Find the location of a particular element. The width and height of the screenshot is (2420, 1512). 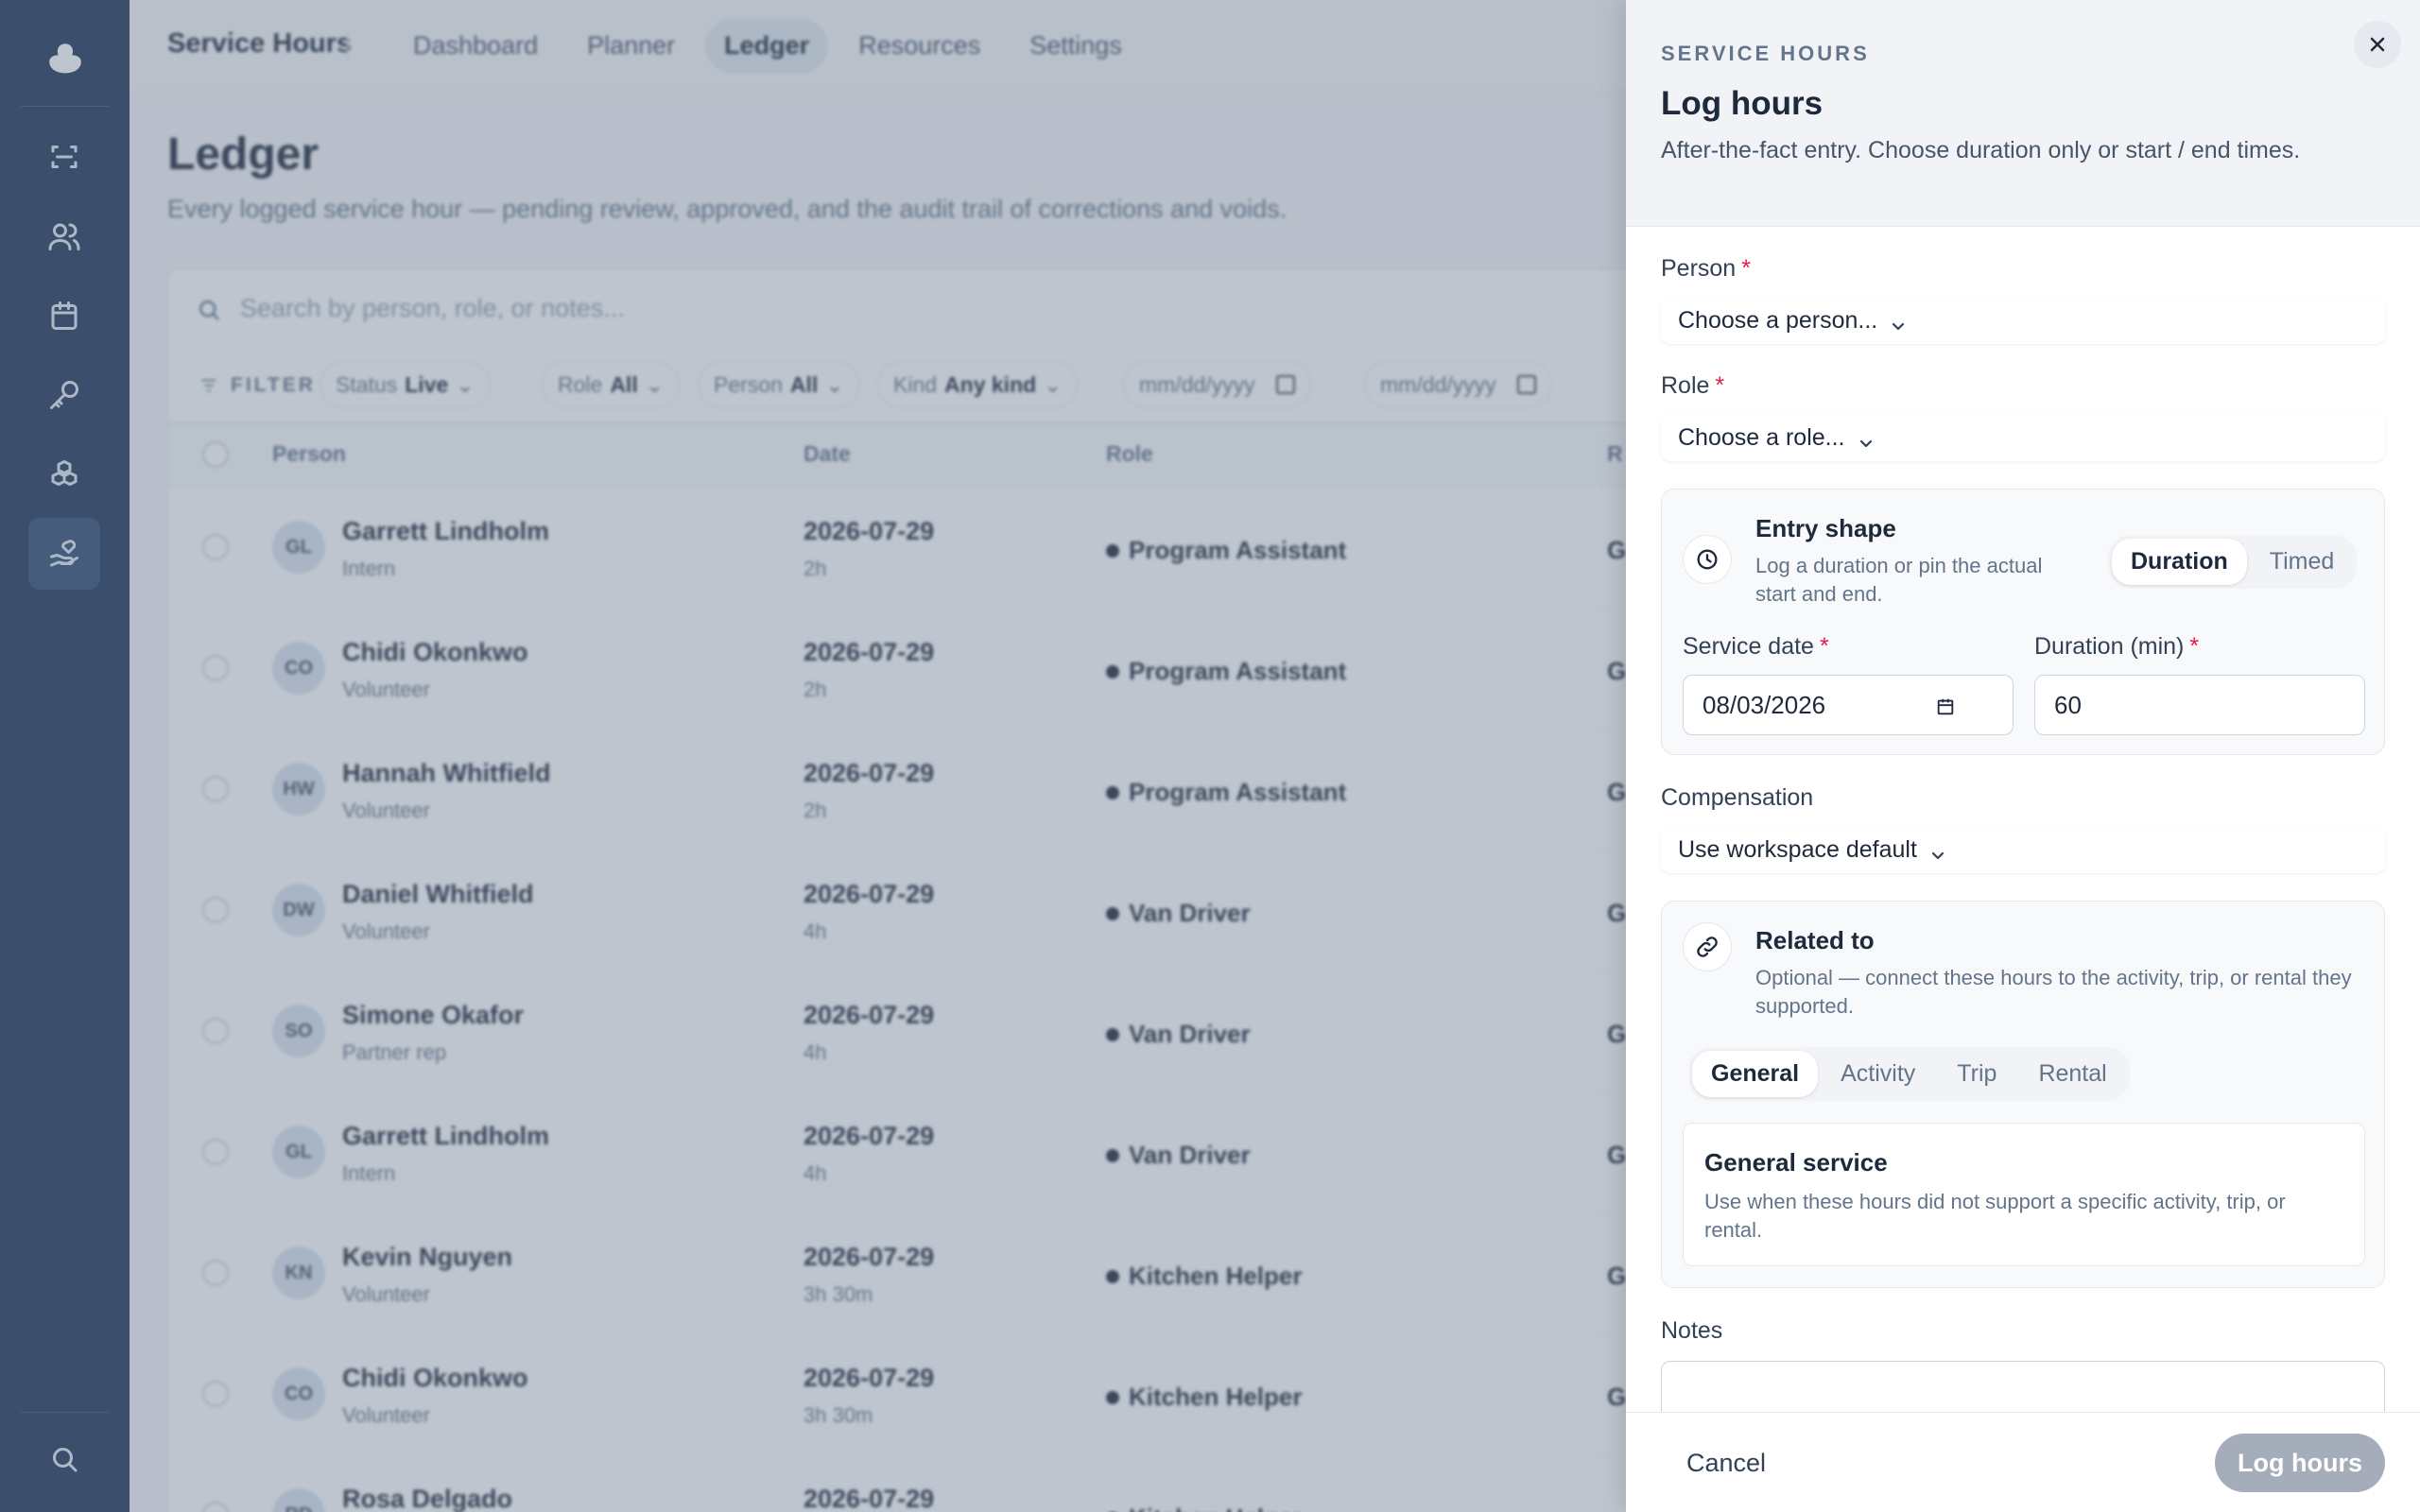

person-label-text: Person is located at coordinates (1699, 268).